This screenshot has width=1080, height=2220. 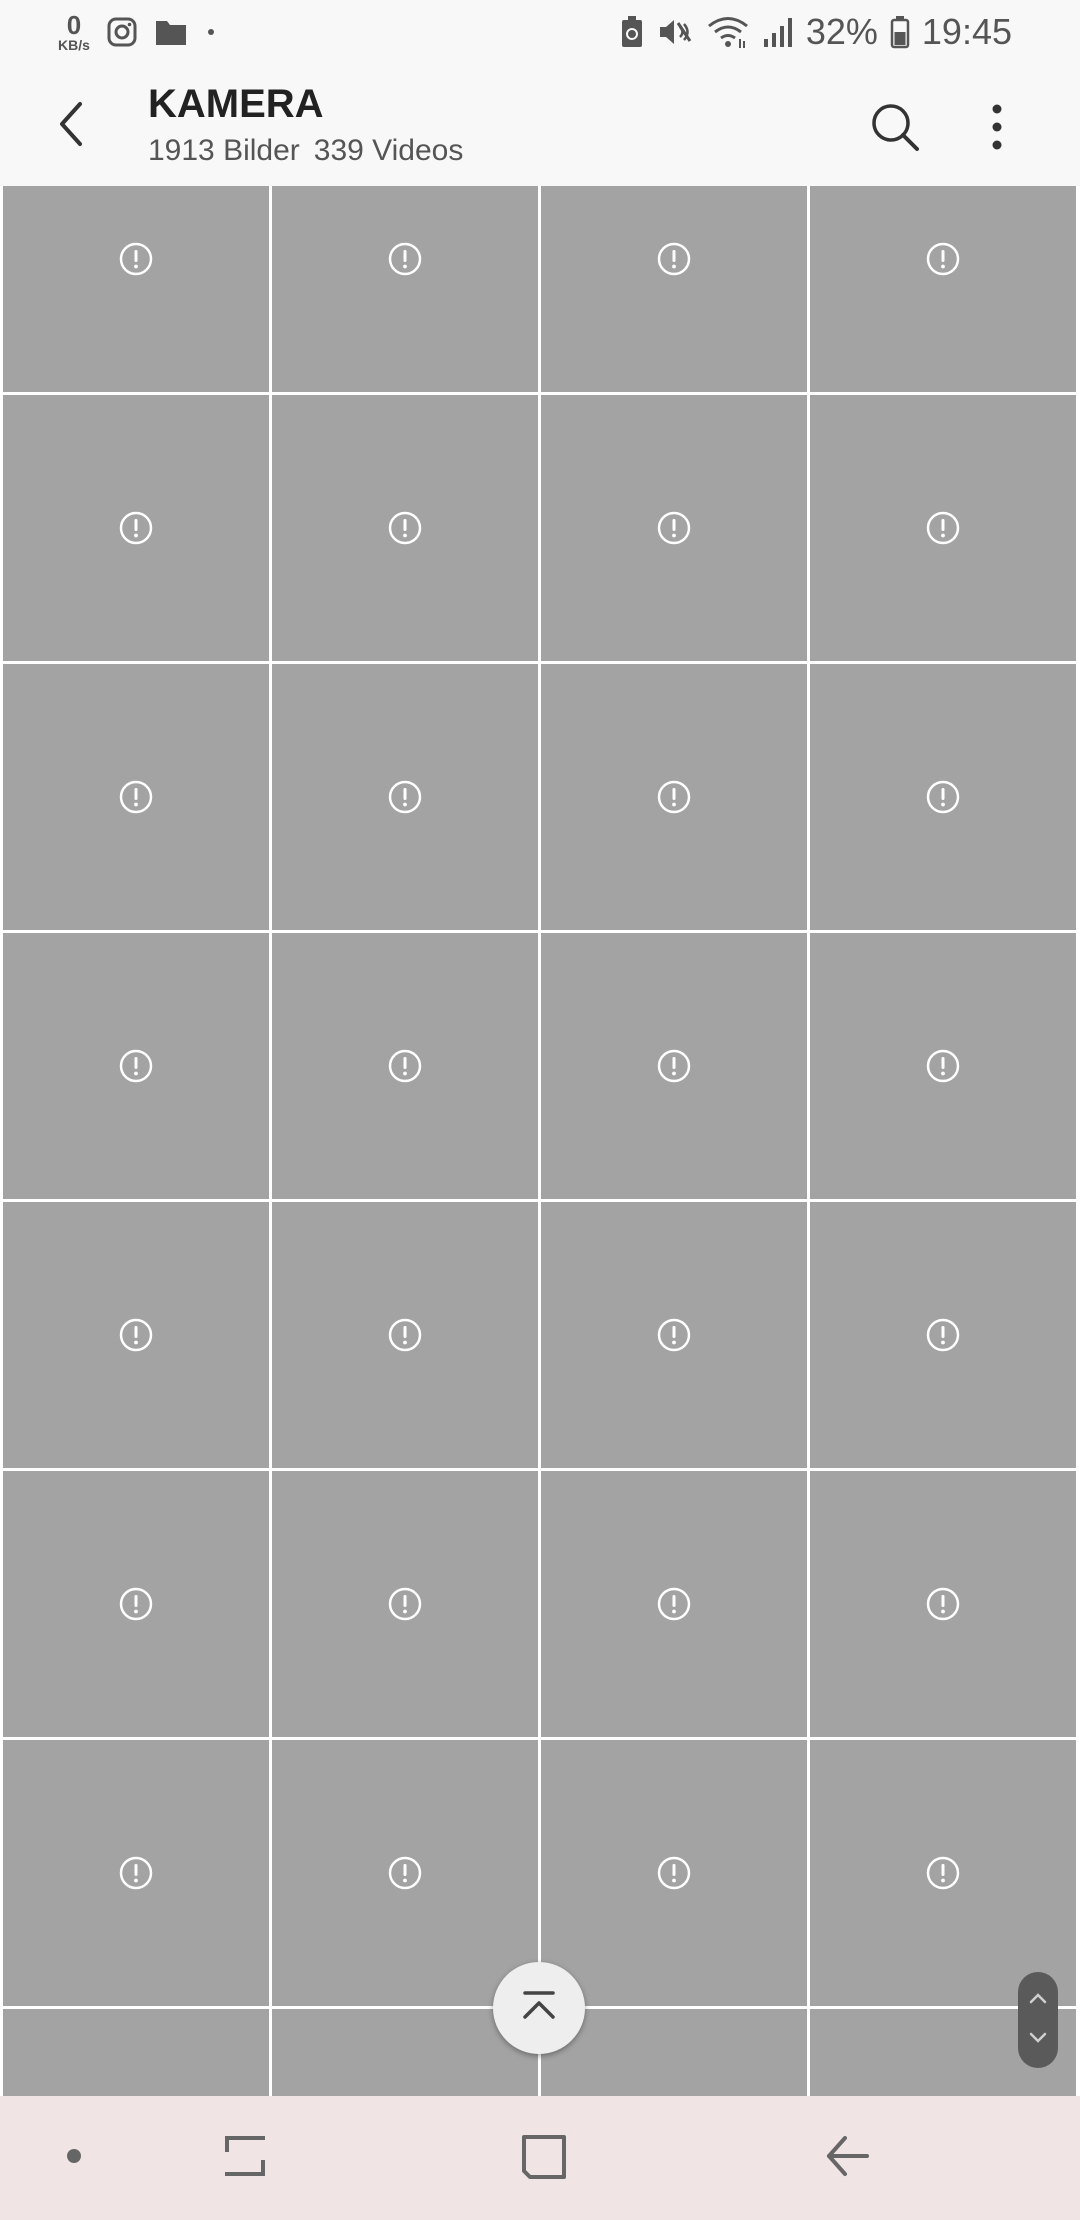 I want to click on back-icon, so click(x=847, y=2158).